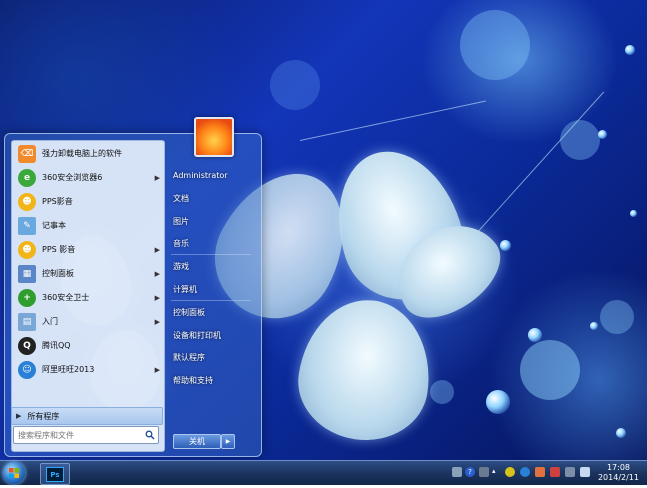  What do you see at coordinates (89, 273) in the screenshot?
I see `program-item-control-panel: ▦ 控制面板 ▶` at bounding box center [89, 273].